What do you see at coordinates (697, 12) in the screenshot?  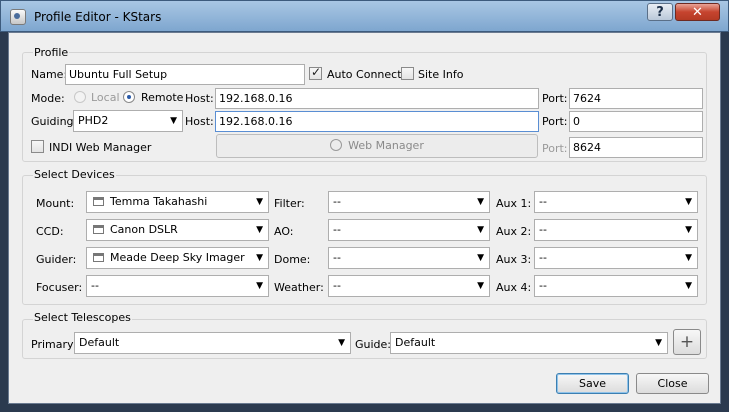 I see `window-close-button: ✕` at bounding box center [697, 12].